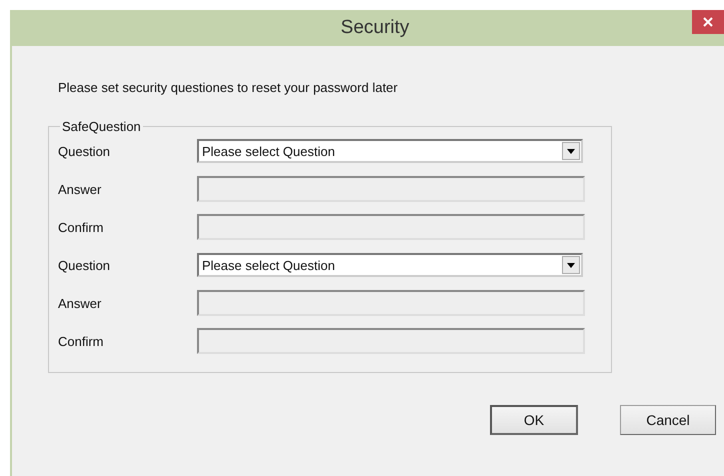  Describe the element at coordinates (101, 126) in the screenshot. I see `group-title: SafeQuestion` at that location.